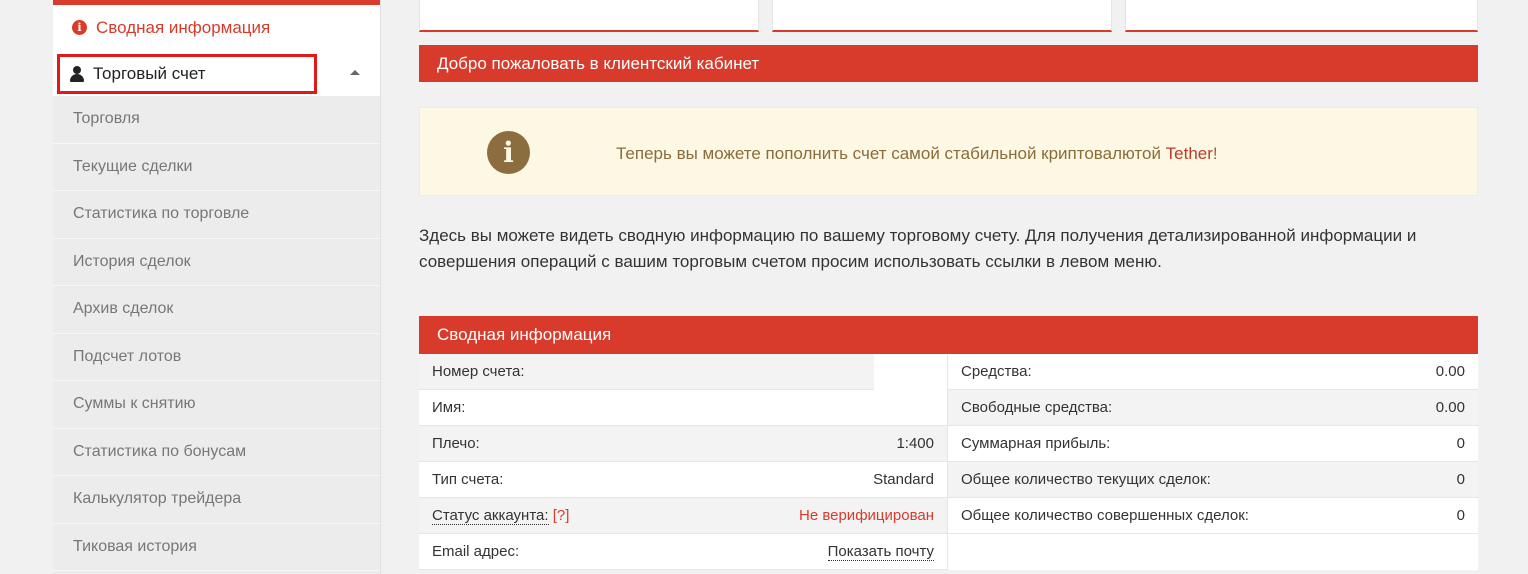 Image resolution: width=1528 pixels, height=574 pixels. I want to click on status-badge: Не верифицирован, so click(866, 515).